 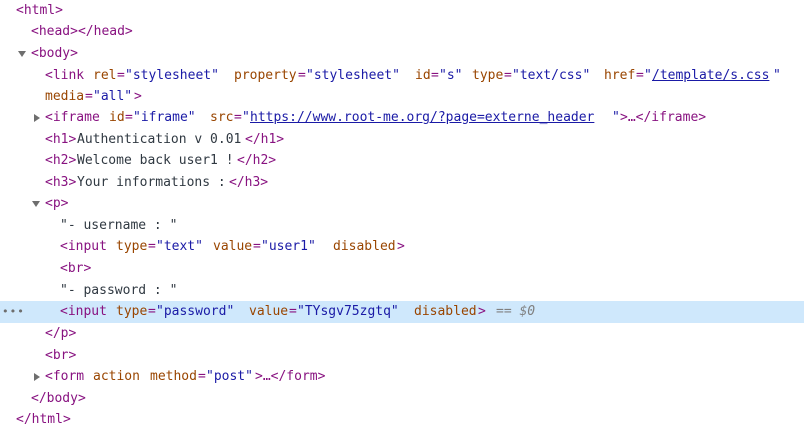 I want to click on link-href-link: /template/s.css, so click(x=710, y=76).